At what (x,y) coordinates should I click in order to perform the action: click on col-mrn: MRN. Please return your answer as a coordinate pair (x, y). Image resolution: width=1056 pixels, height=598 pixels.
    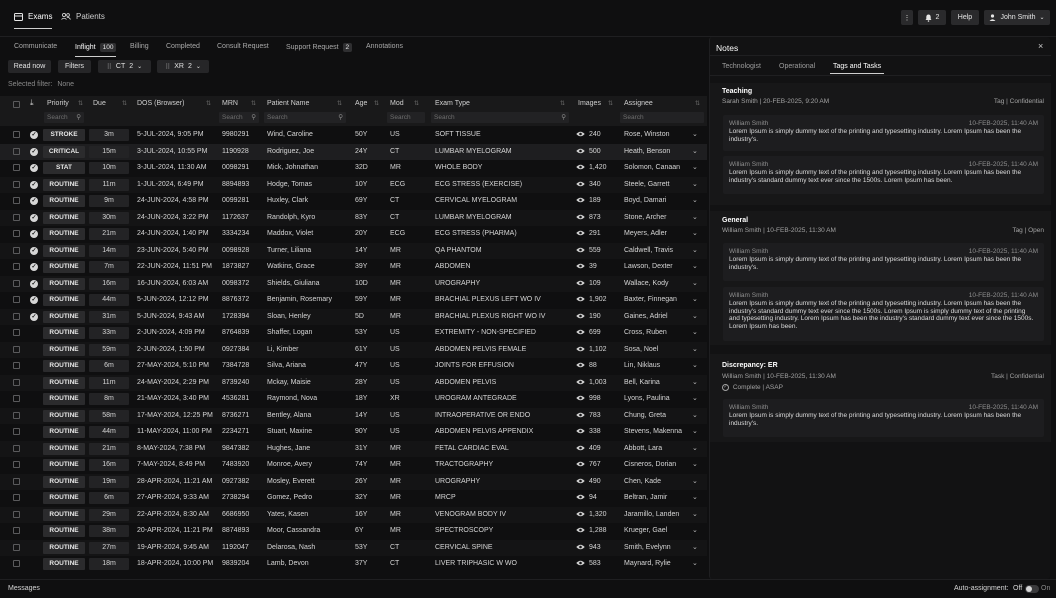
    Looking at the image, I should click on (230, 103).